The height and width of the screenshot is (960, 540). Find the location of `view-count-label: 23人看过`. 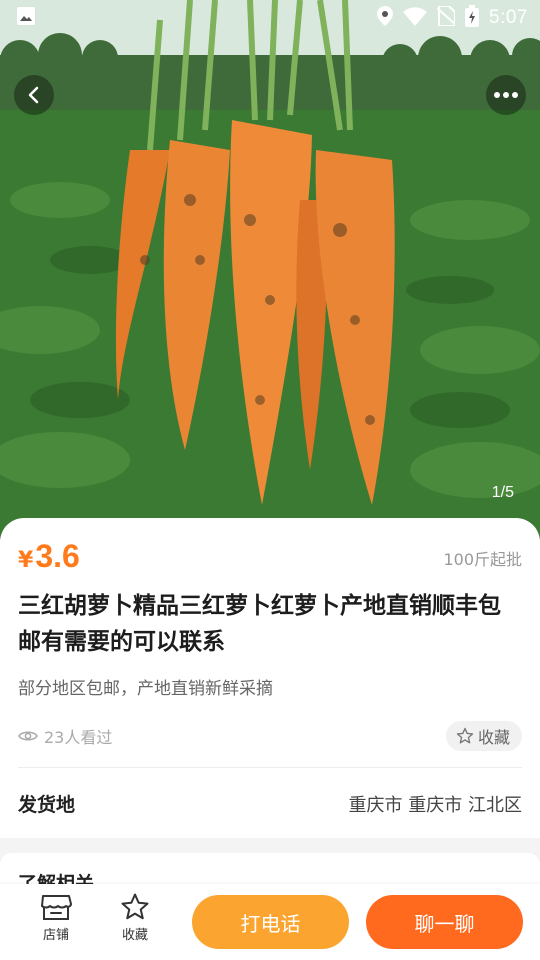

view-count-label: 23人看过 is located at coordinates (78, 737).